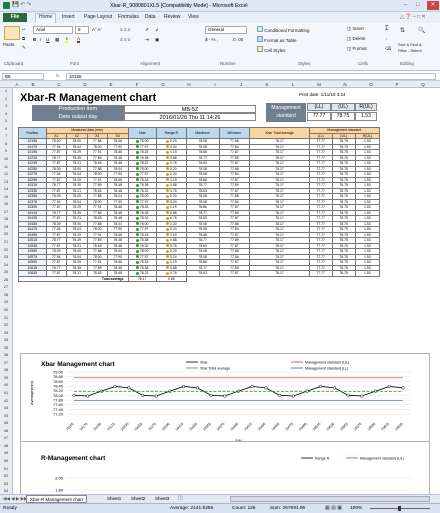  What do you see at coordinates (6, 212) in the screenshot?
I see `row-header: 17` at bounding box center [6, 212].